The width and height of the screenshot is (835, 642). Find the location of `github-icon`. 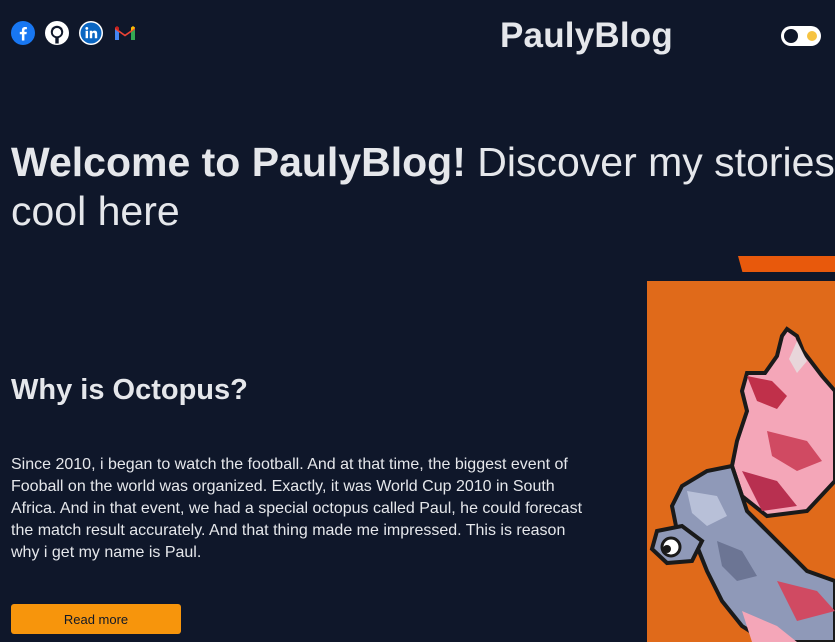

github-icon is located at coordinates (57, 33).